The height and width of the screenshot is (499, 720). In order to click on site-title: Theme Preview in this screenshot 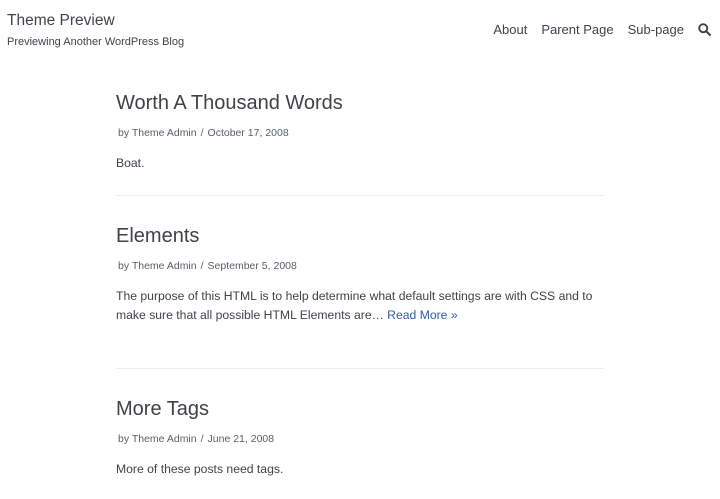, I will do `click(61, 21)`.